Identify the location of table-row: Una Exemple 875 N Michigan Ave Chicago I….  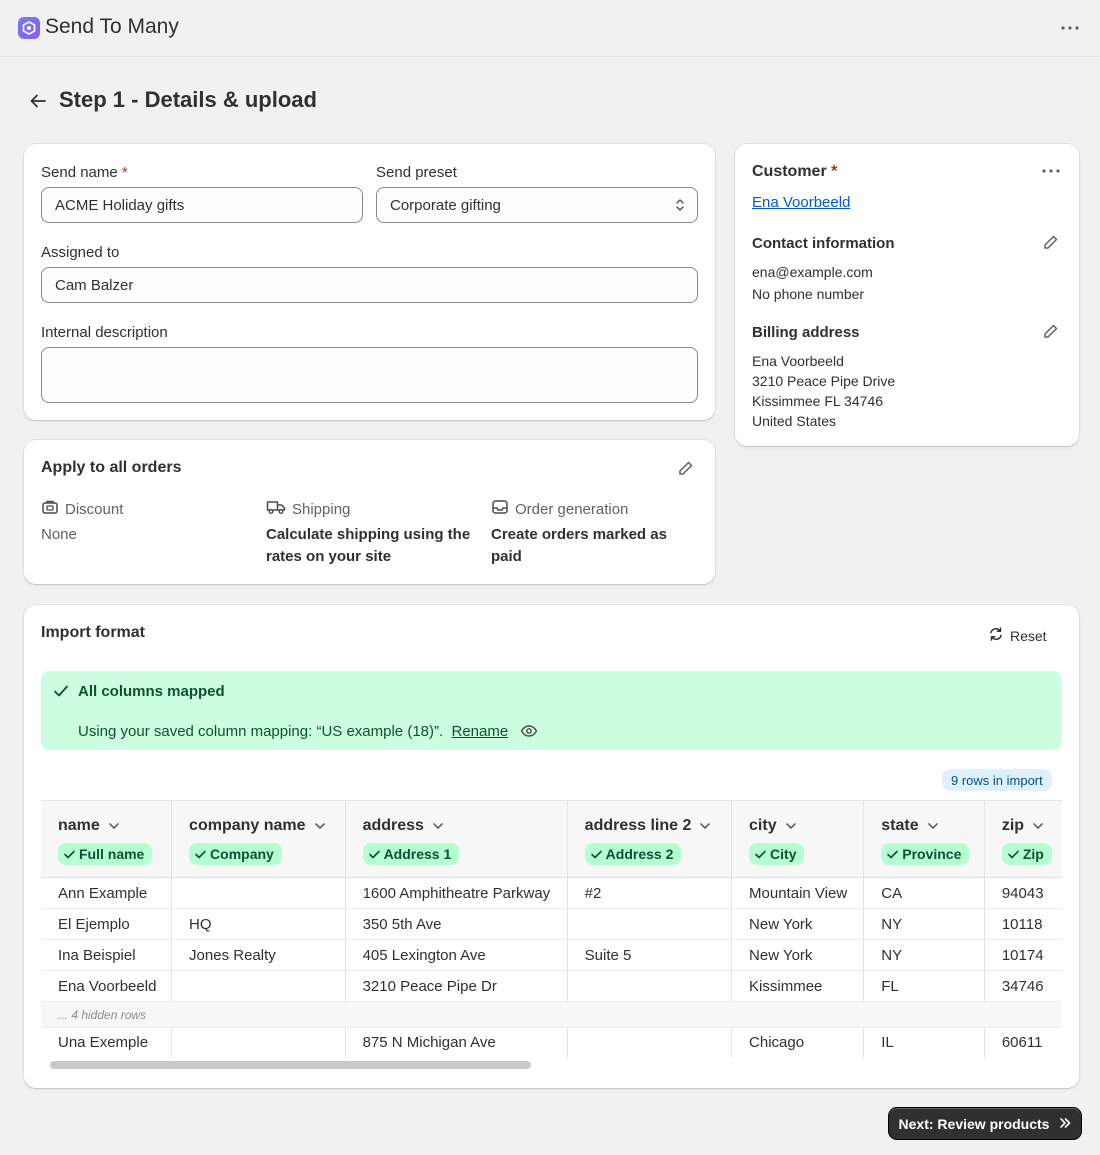
(551, 1042).